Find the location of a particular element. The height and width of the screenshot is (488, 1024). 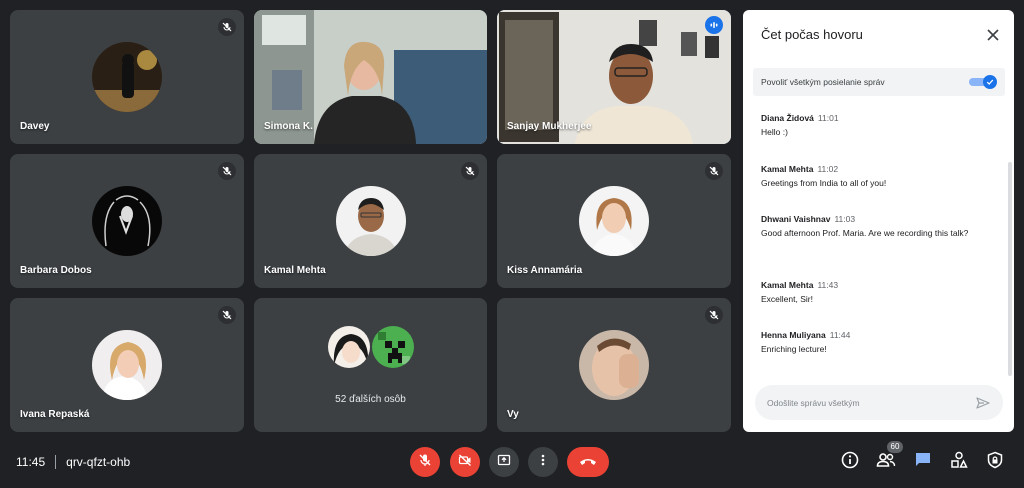

message-text: Hello :) is located at coordinates (774, 132).